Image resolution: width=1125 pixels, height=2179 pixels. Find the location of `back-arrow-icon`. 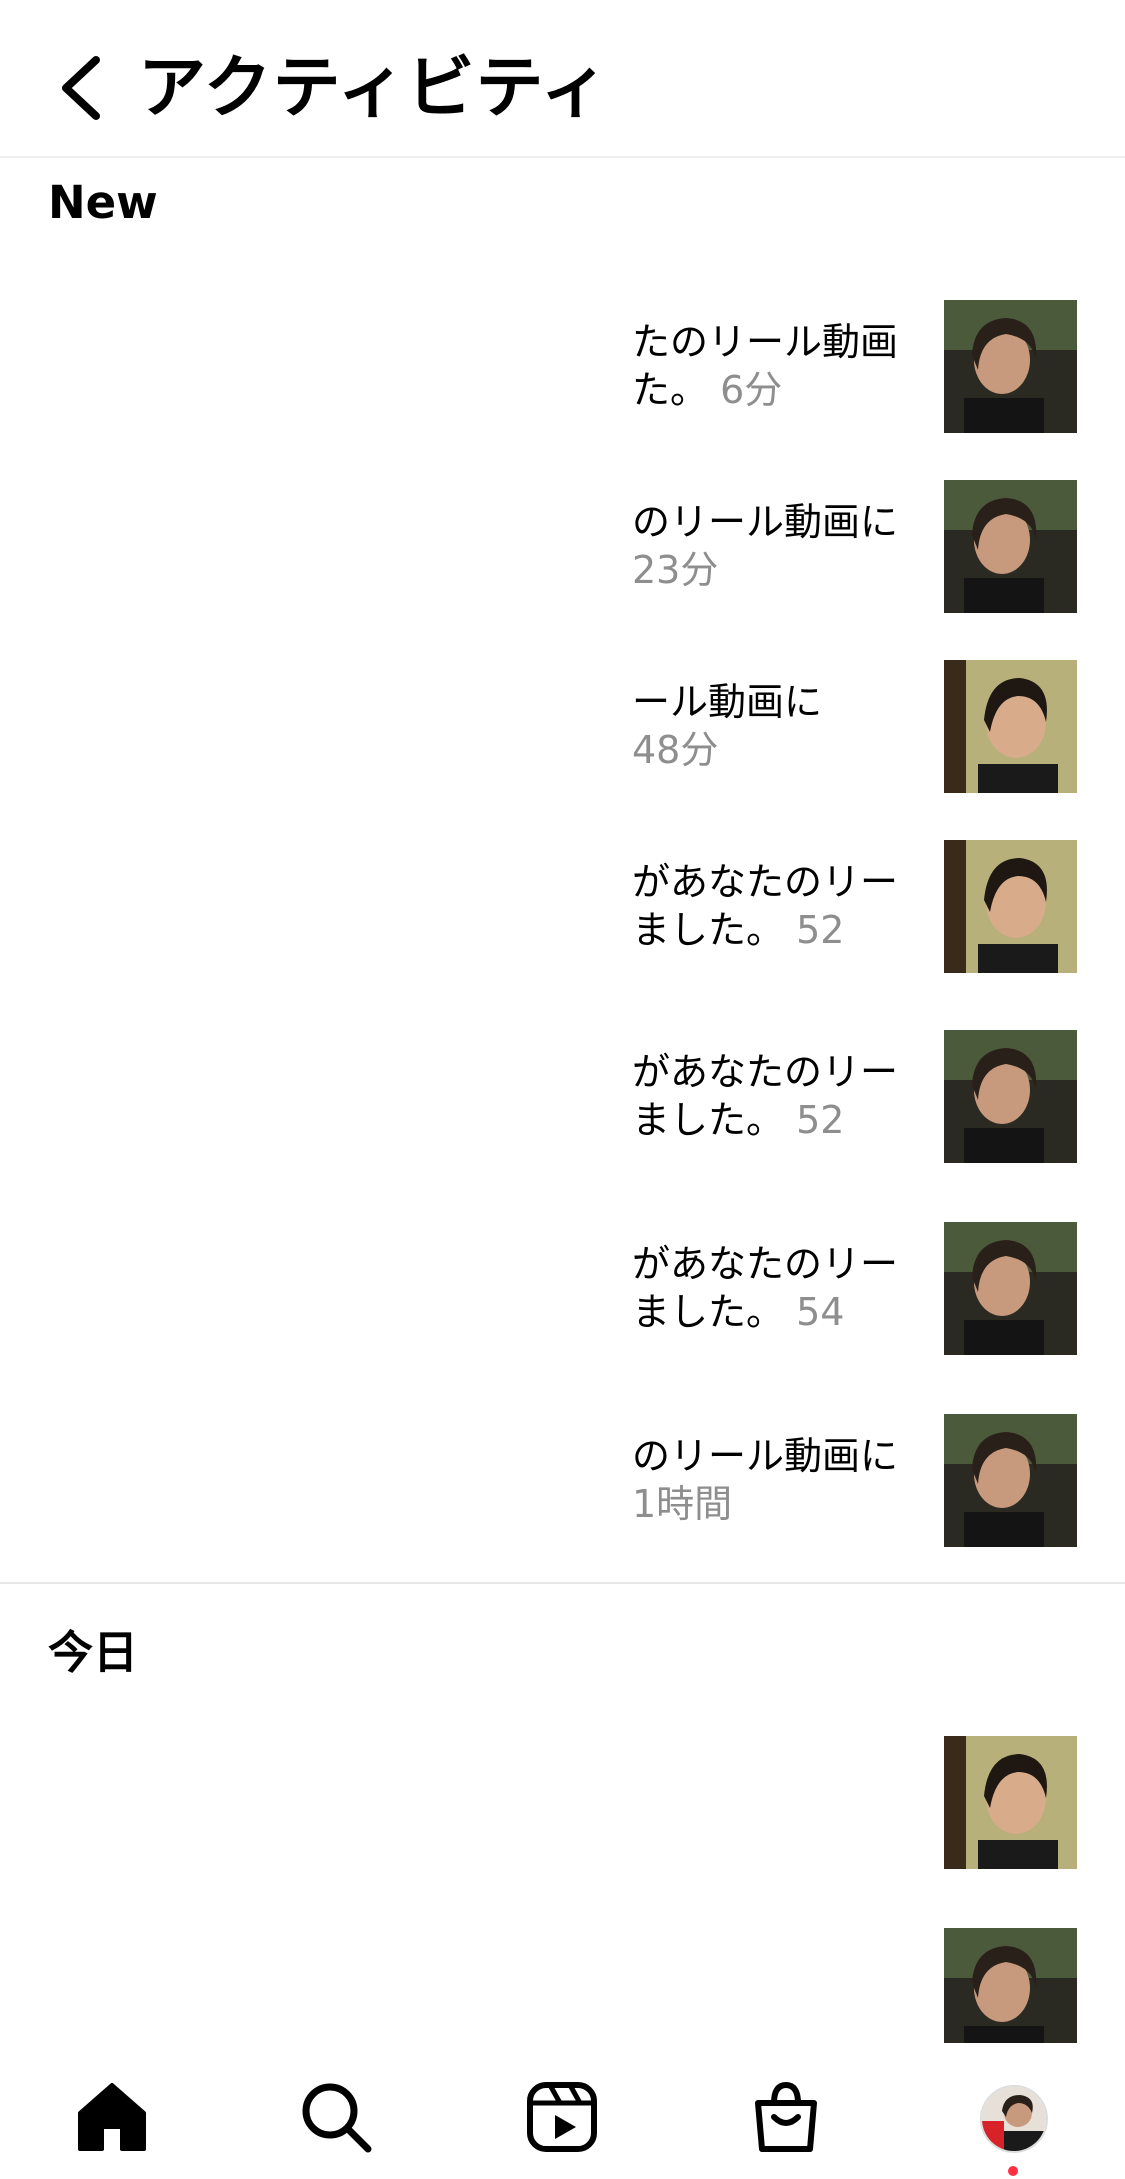

back-arrow-icon is located at coordinates (85, 88).